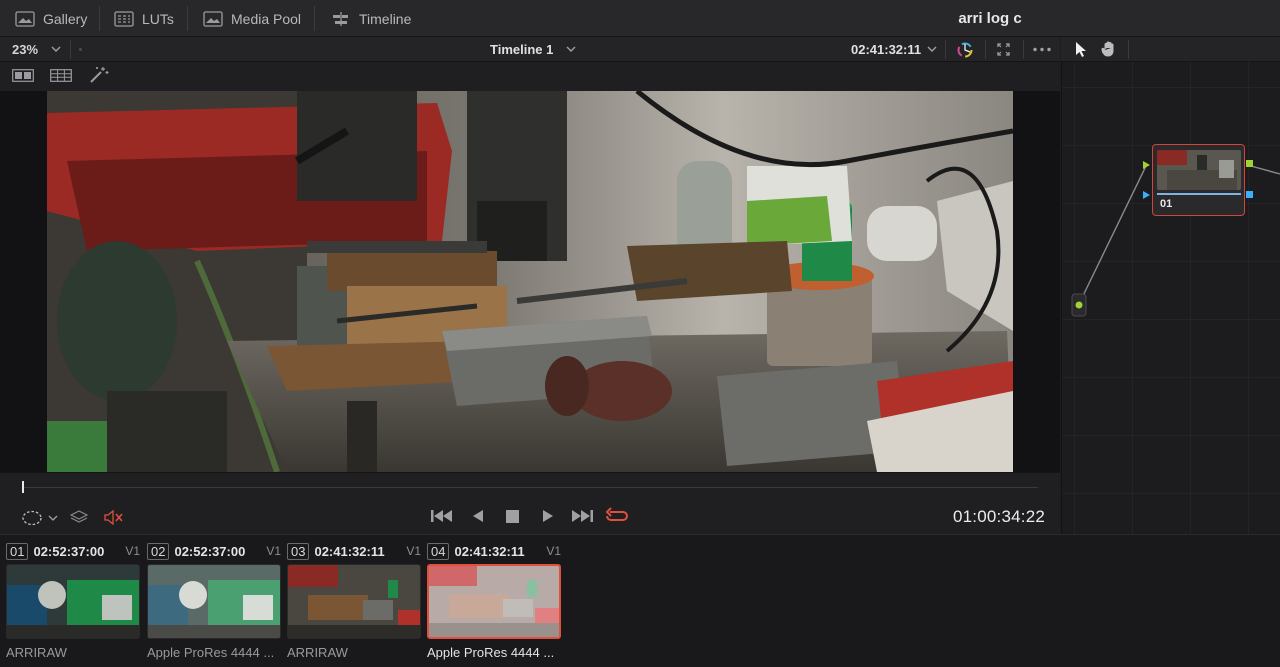  I want to click on stop-icon, so click(512, 516).